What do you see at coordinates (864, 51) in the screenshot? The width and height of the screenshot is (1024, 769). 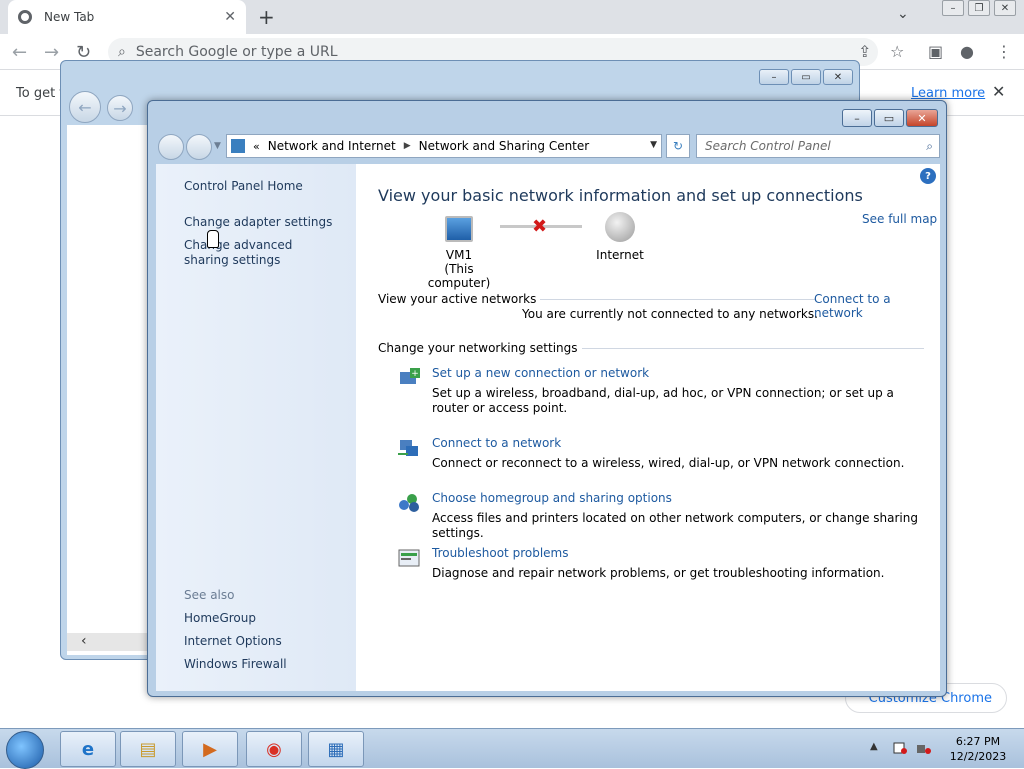 I see `share-icon: ⇪` at bounding box center [864, 51].